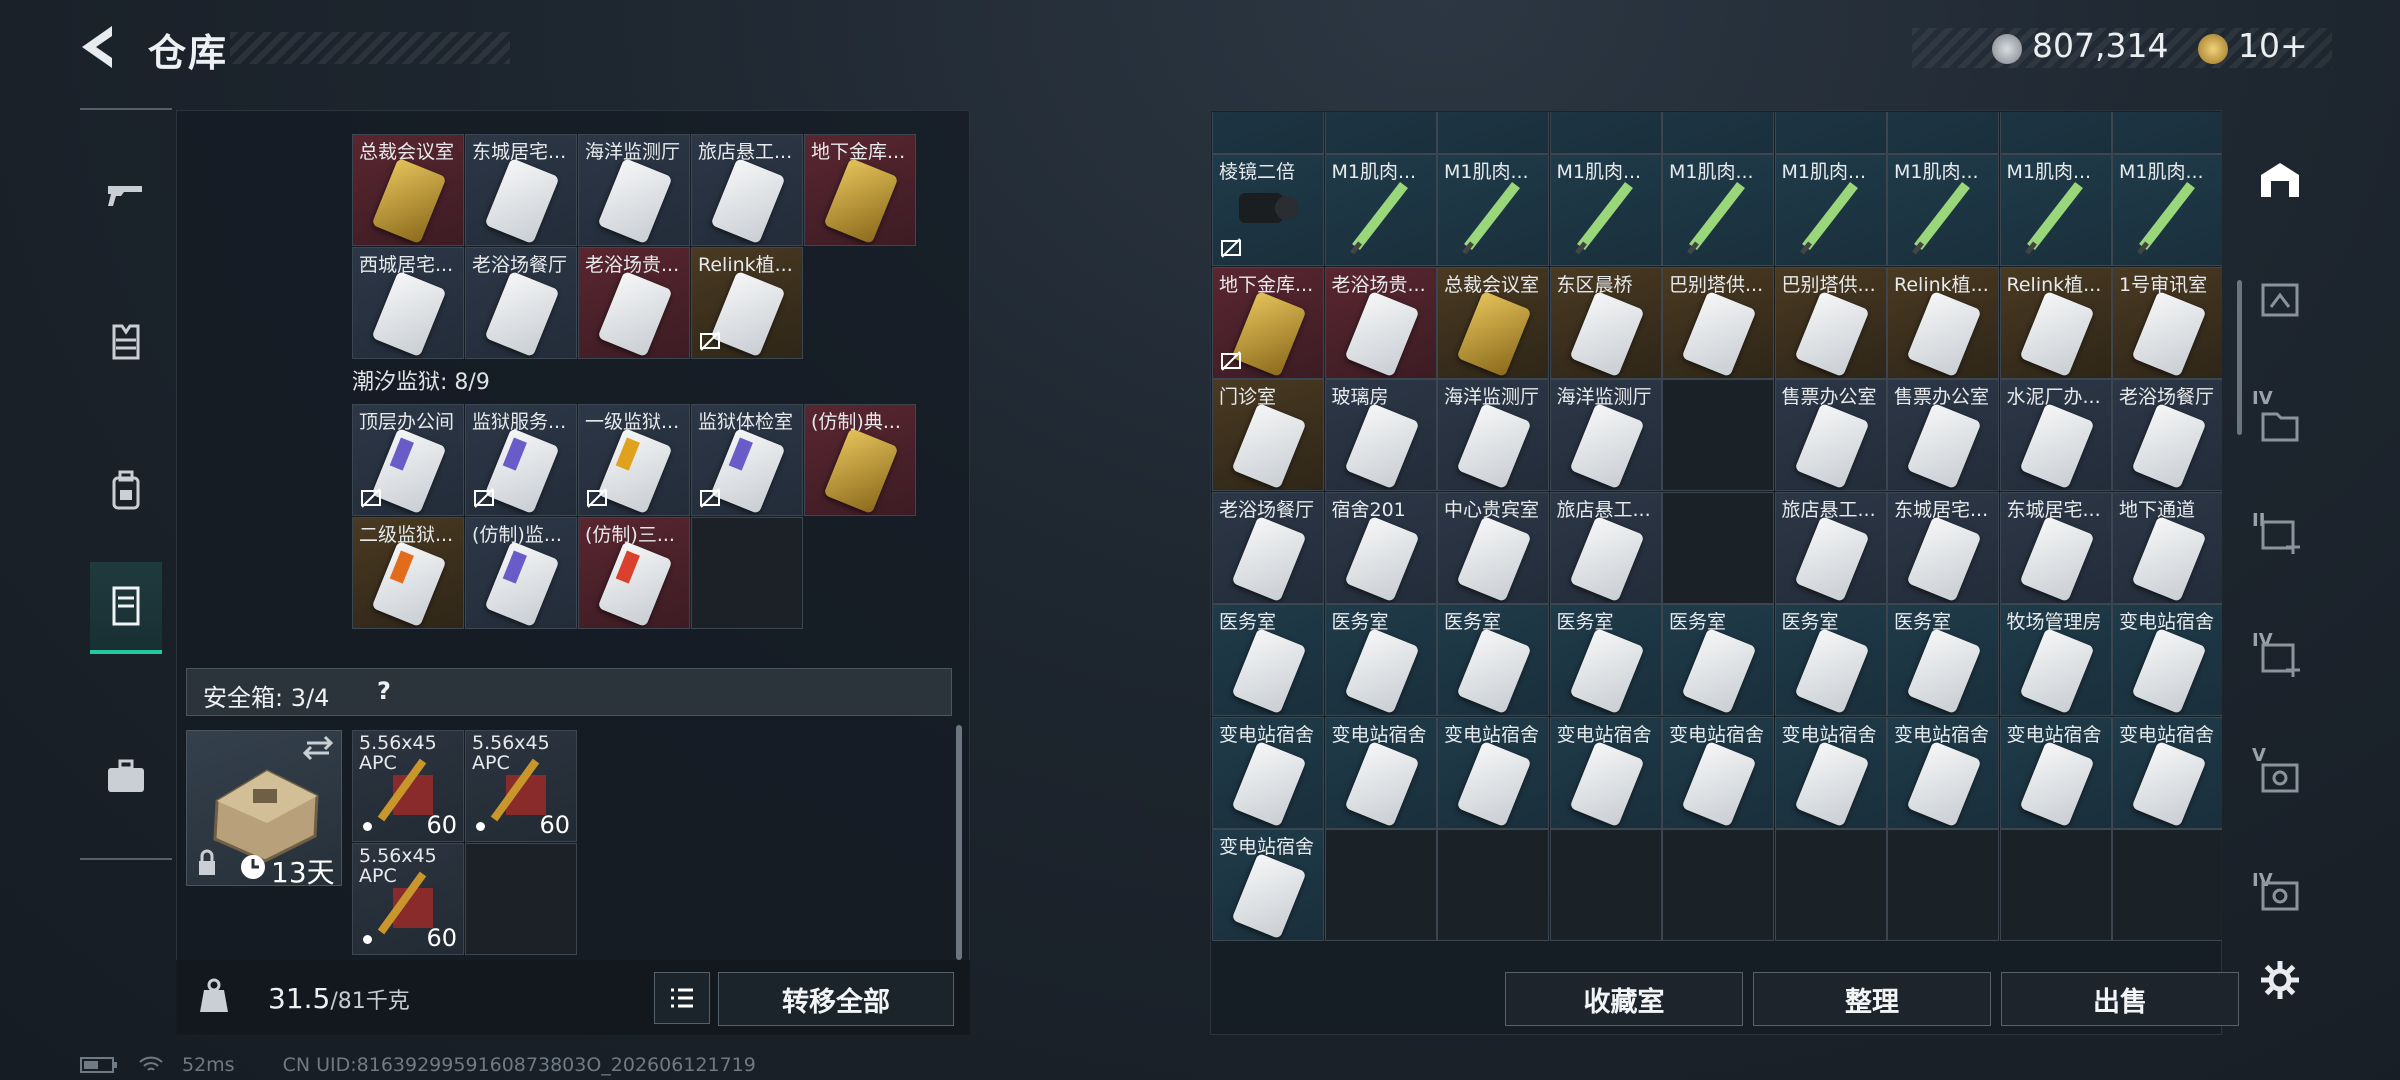  Describe the element at coordinates (126, 776) in the screenshot. I see `case-tab` at that location.